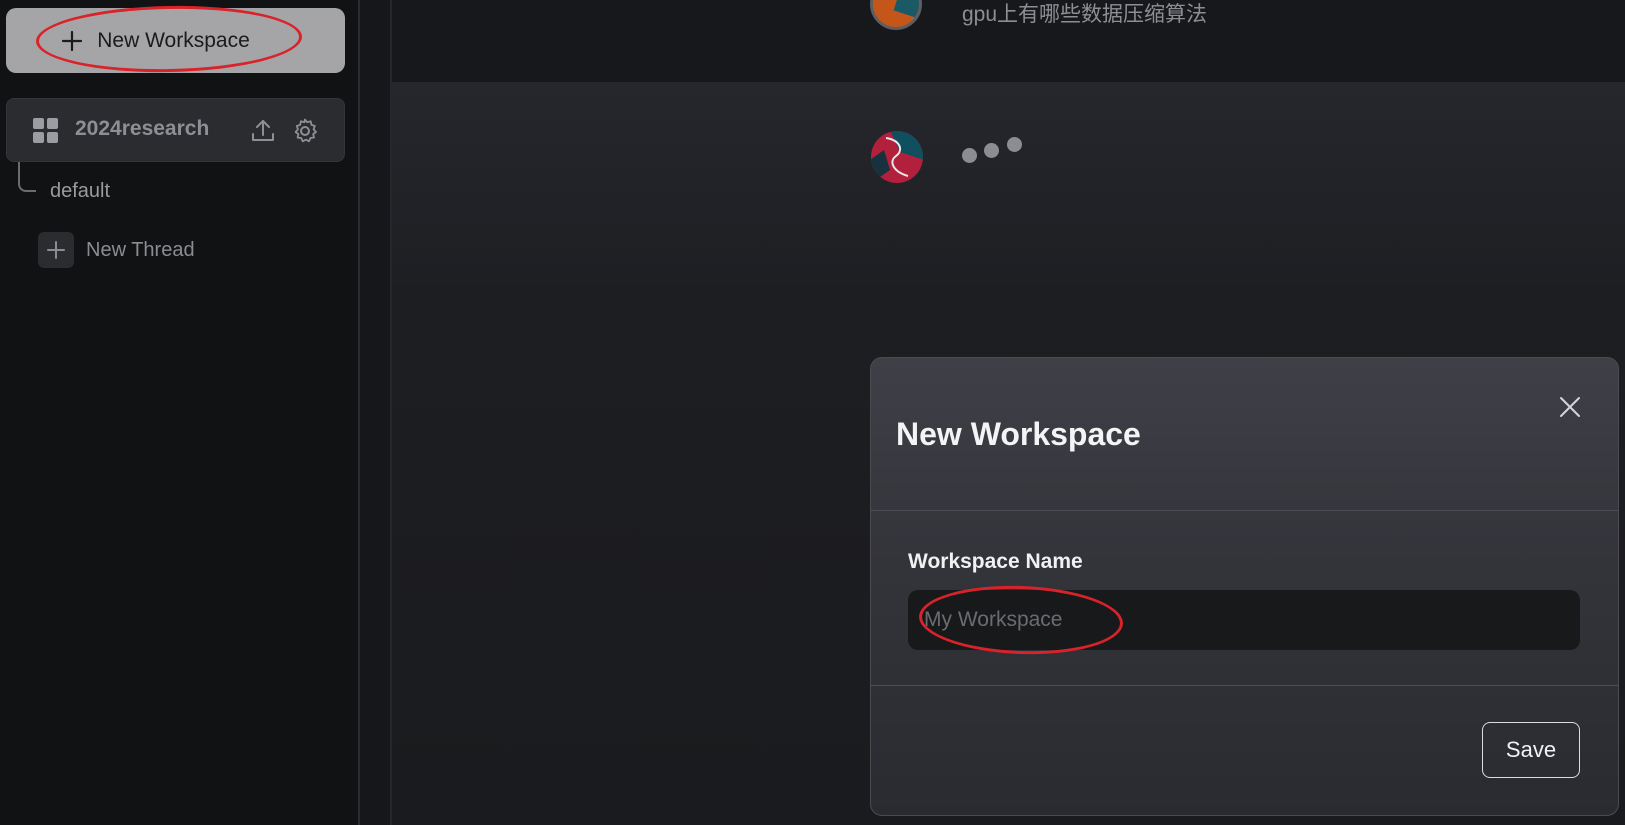 Image resolution: width=1625 pixels, height=825 pixels. Describe the element at coordinates (46, 131) in the screenshot. I see `grid-icon` at that location.